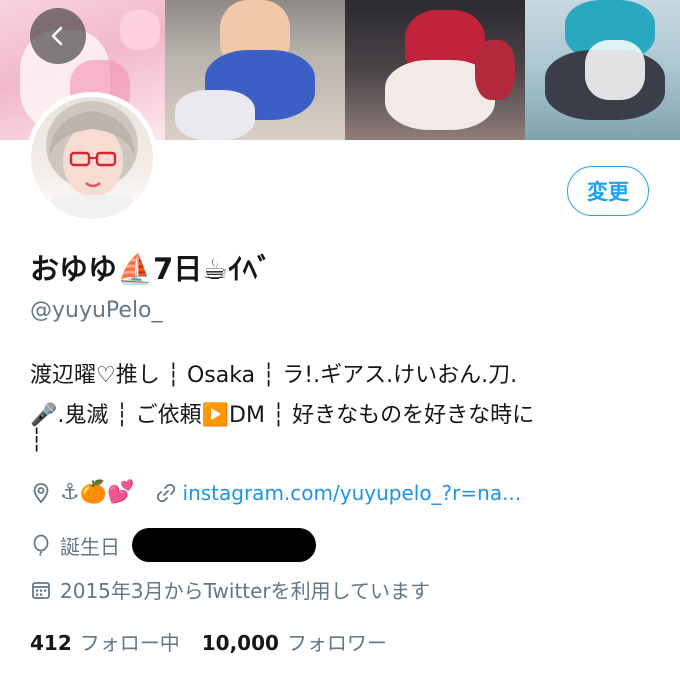 The height and width of the screenshot is (680, 680). Describe the element at coordinates (240, 643) in the screenshot. I see `followers-count: 10,000` at that location.